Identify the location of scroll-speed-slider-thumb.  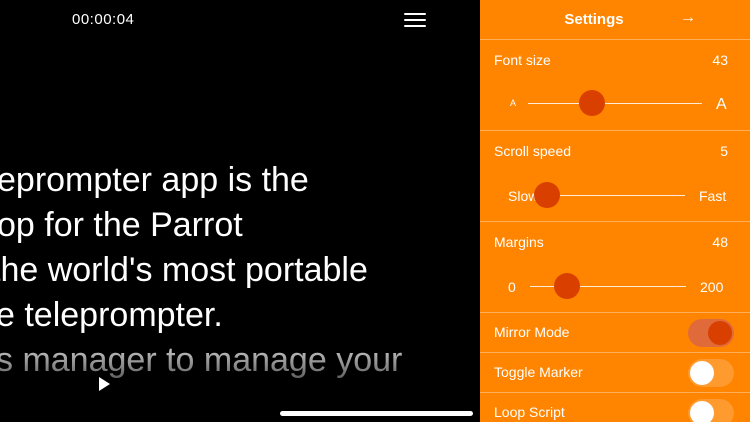
(547, 195).